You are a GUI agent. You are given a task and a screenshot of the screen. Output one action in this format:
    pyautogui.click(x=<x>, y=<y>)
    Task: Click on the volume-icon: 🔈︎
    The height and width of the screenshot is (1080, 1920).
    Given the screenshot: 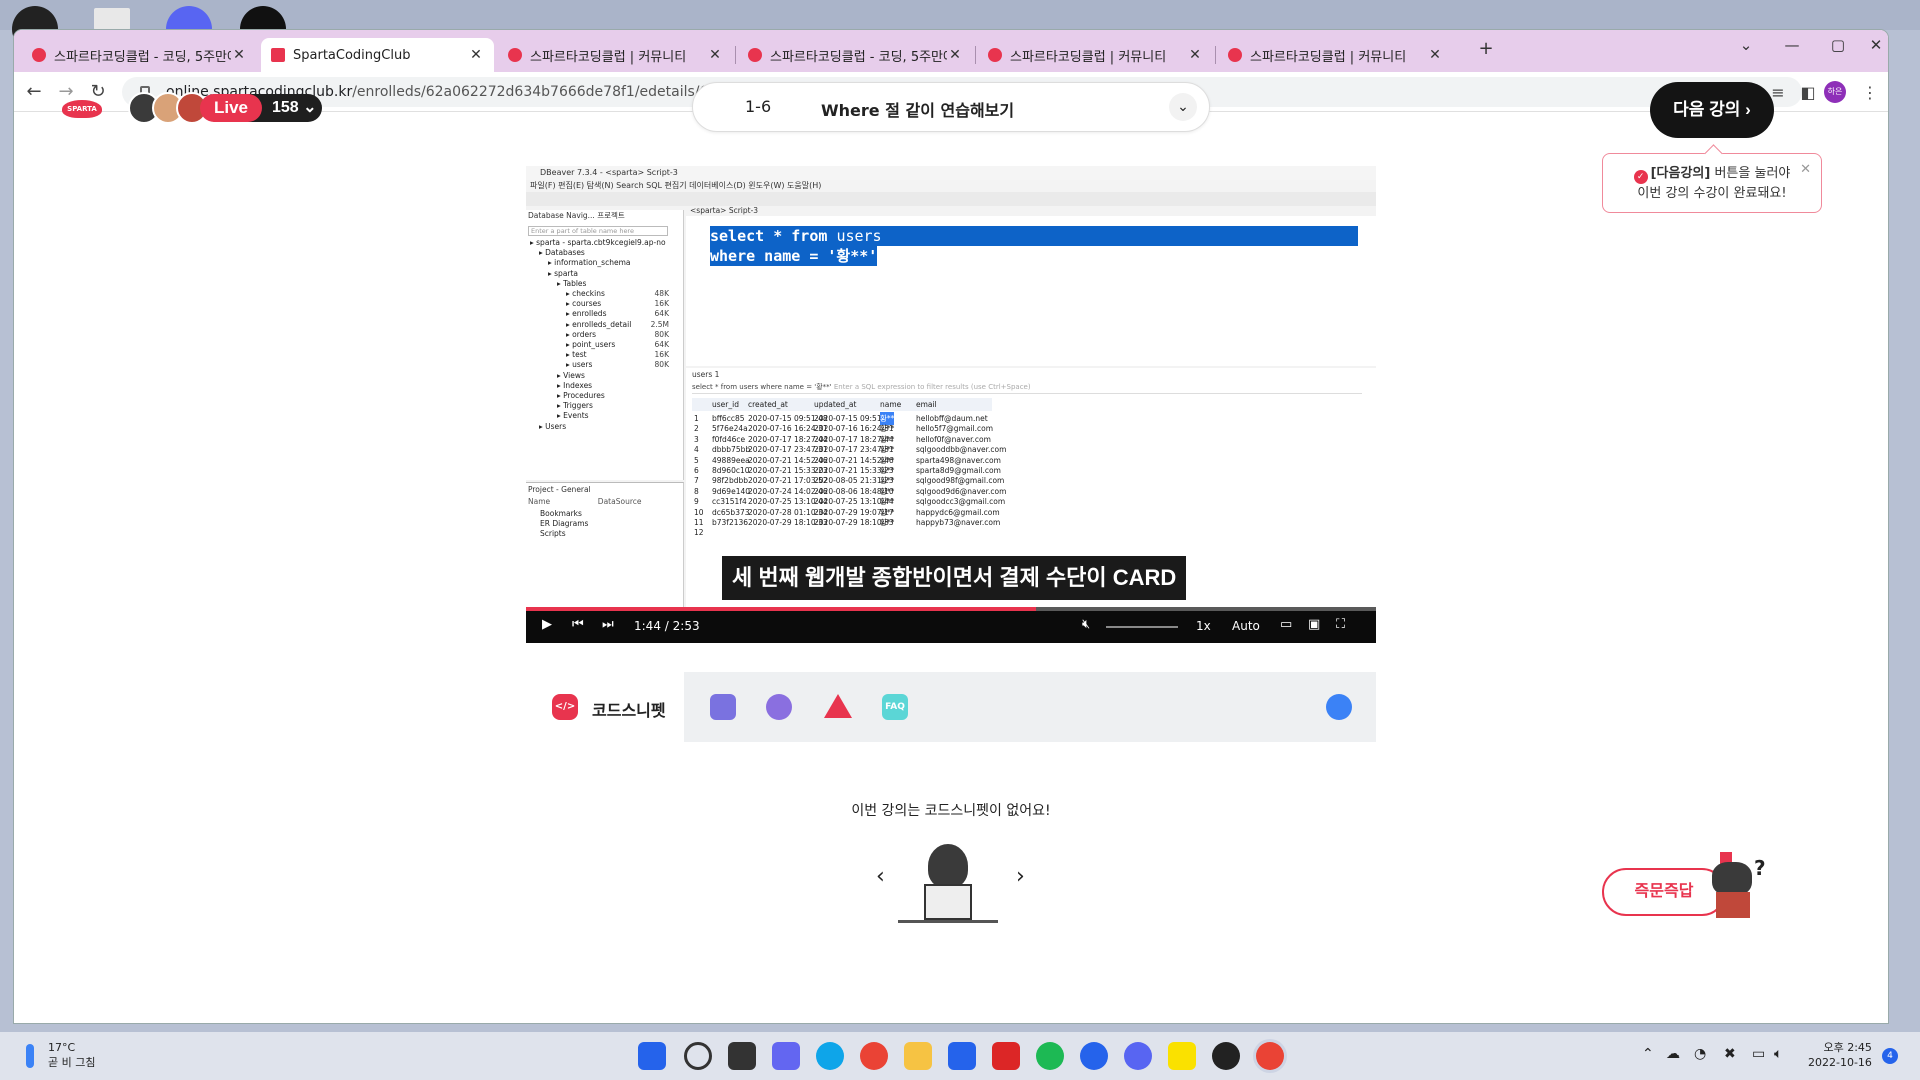 What is the action you would take?
    pyautogui.click(x=1778, y=1054)
    